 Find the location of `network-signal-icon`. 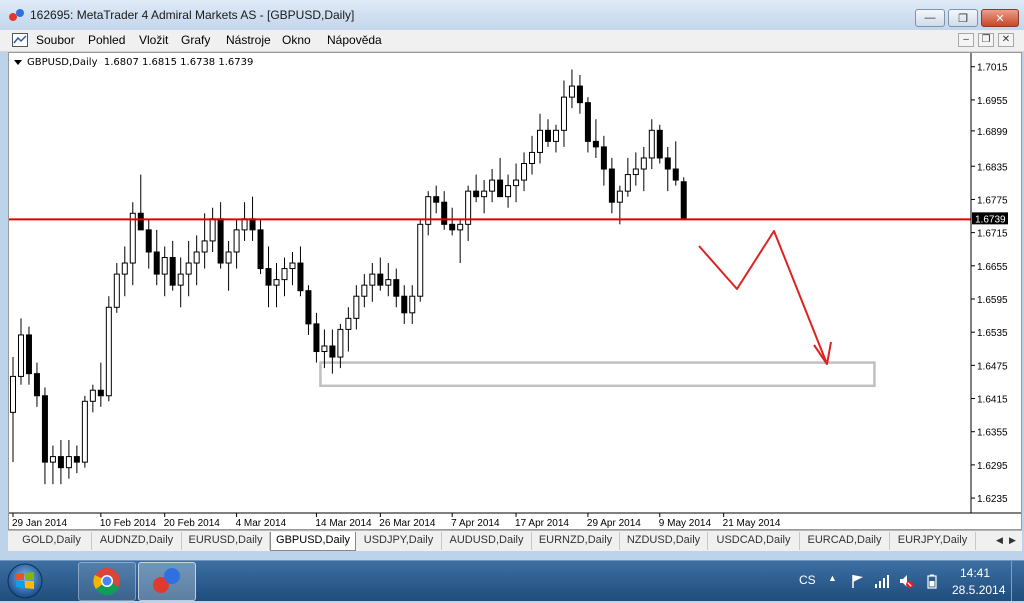

network-signal-icon is located at coordinates (882, 581).